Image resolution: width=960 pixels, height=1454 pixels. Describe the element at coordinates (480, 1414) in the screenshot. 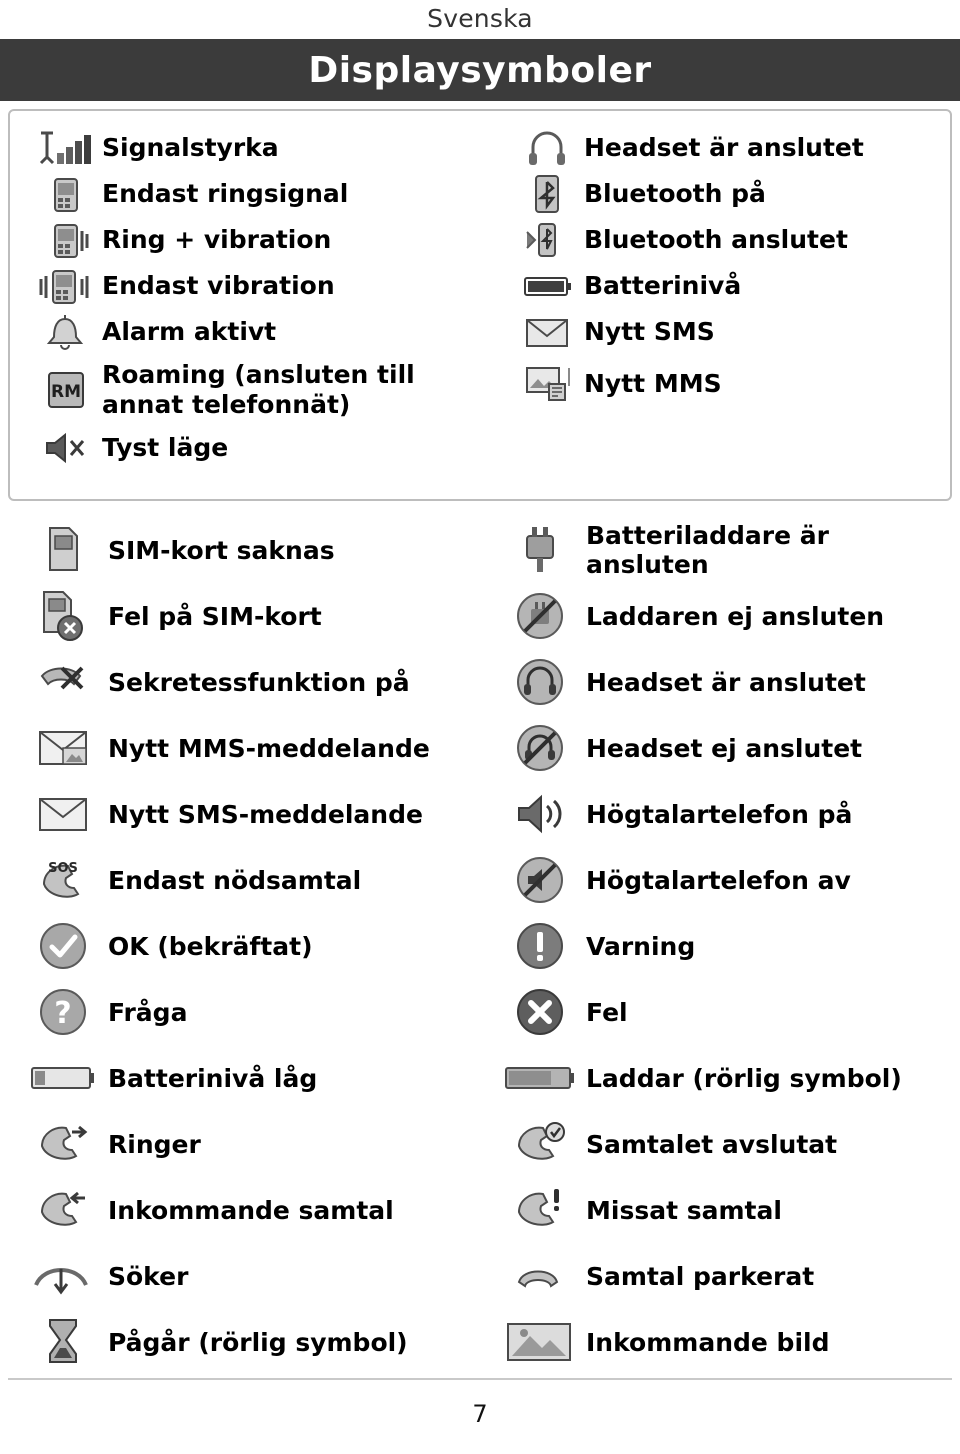

I see `page-number: 7` at that location.